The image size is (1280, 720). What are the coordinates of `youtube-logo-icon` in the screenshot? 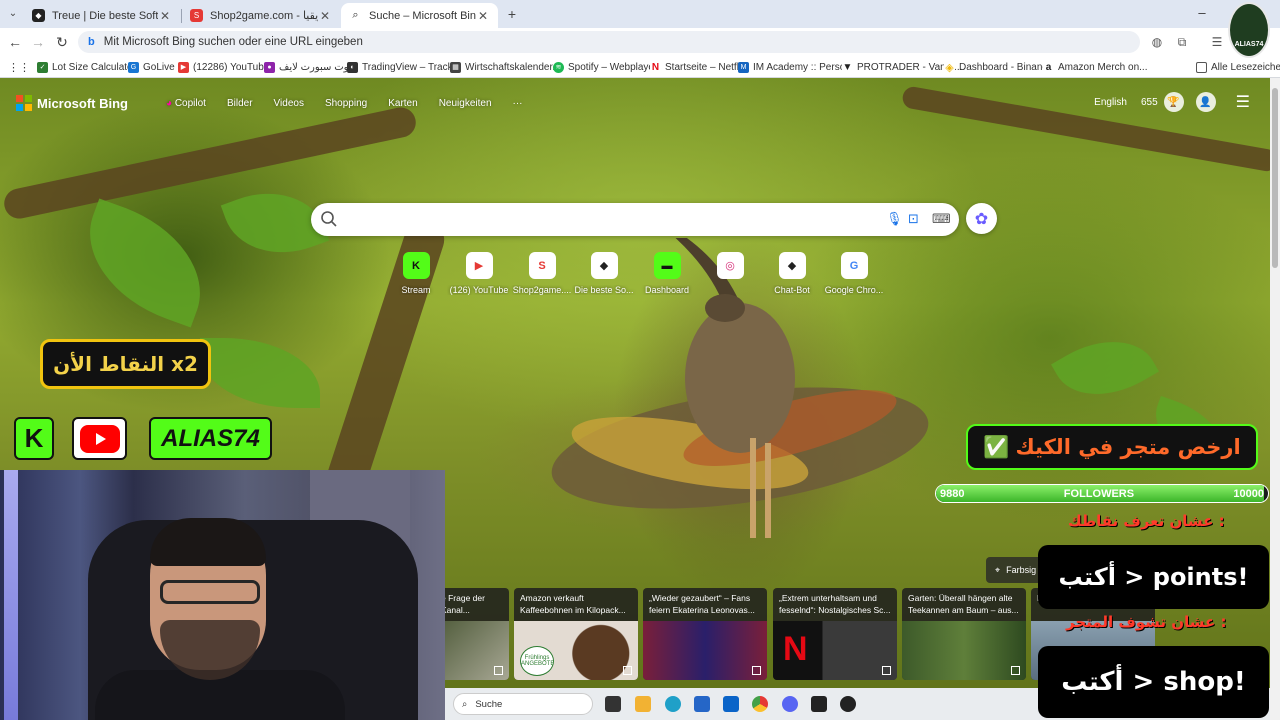 It's located at (99, 438).